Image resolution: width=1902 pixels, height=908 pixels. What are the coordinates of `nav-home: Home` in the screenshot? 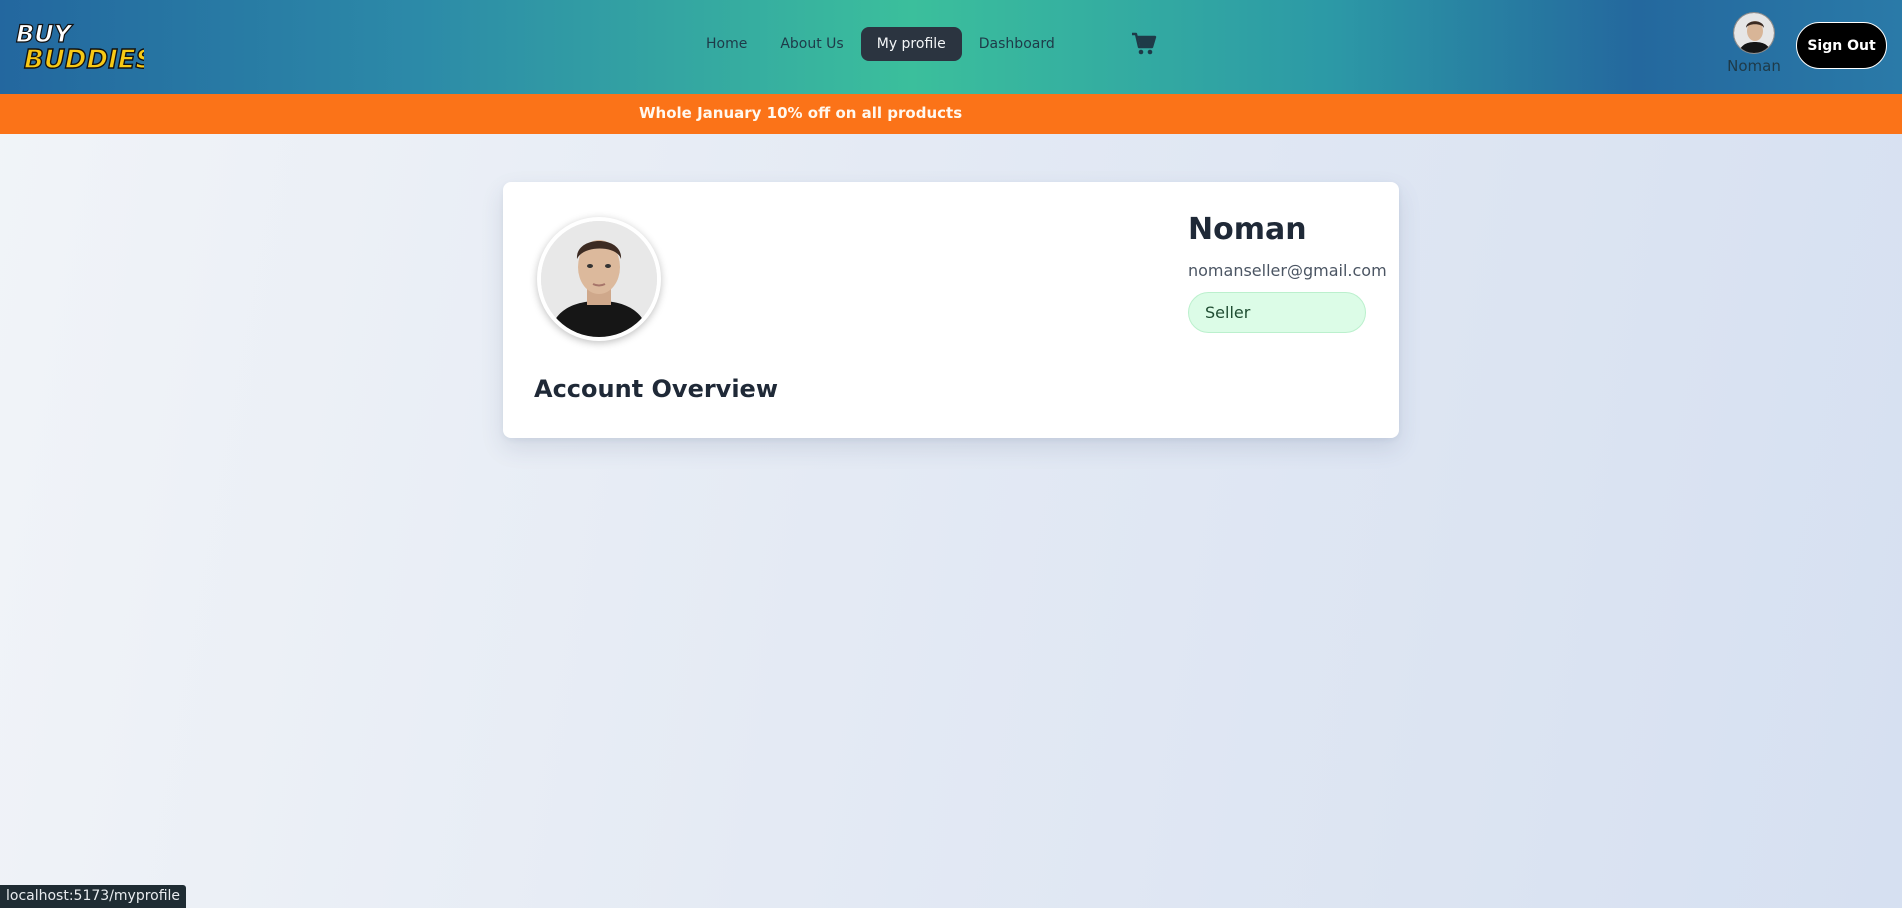 It's located at (726, 44).